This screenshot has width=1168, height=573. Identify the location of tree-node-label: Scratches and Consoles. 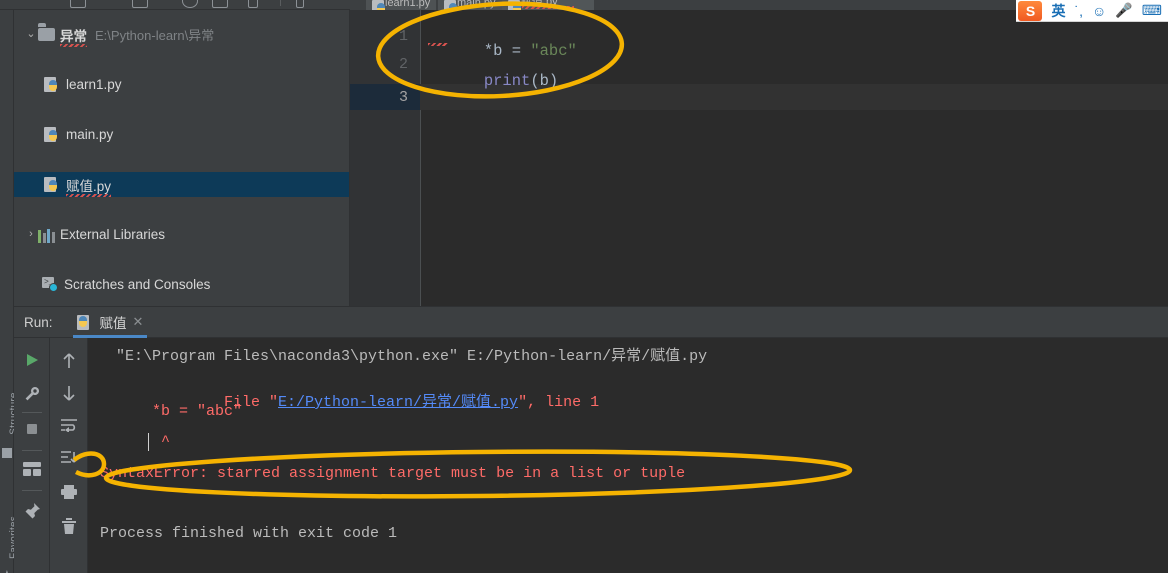
(137, 284).